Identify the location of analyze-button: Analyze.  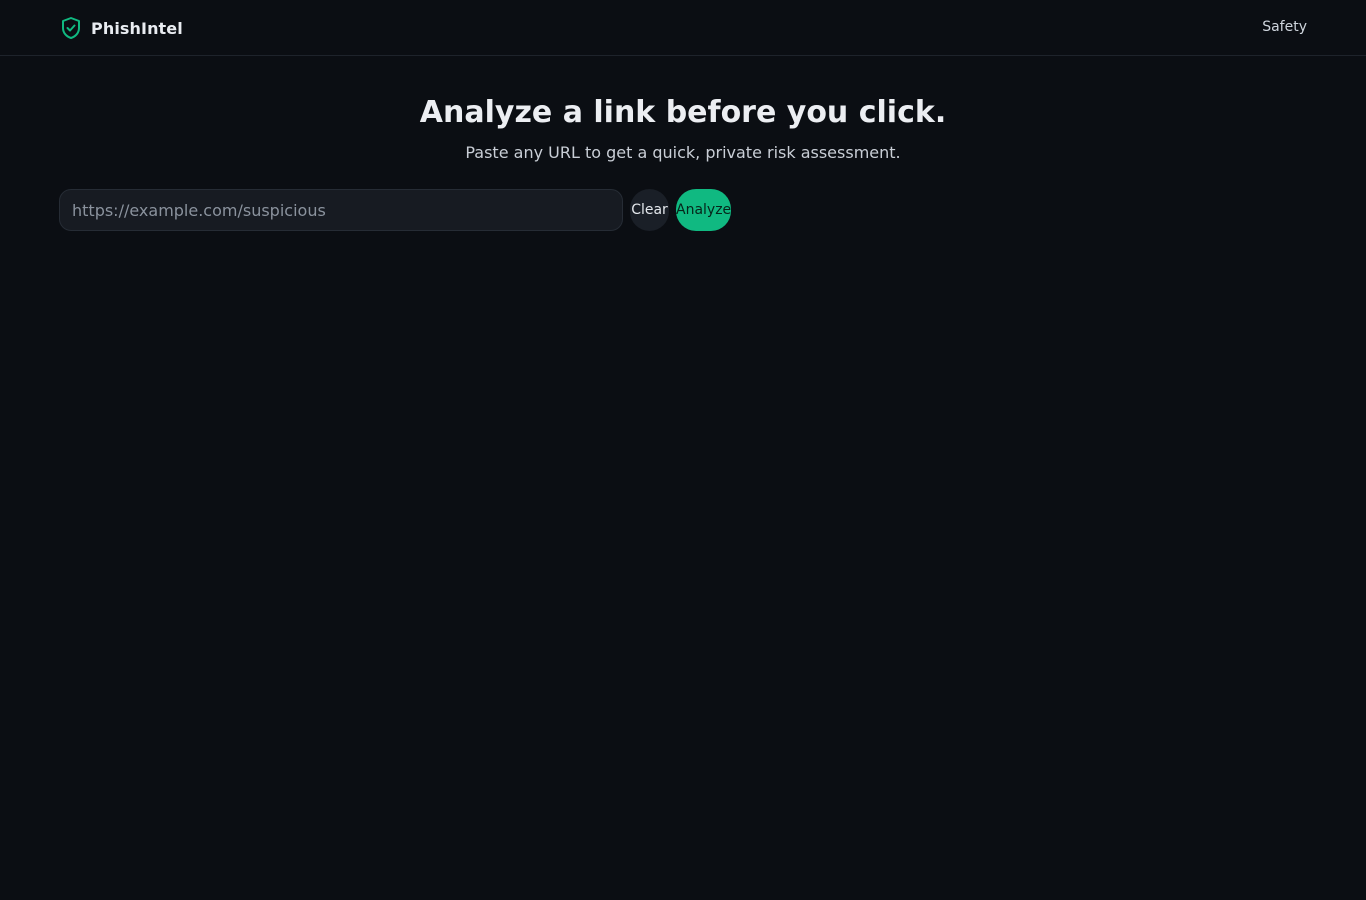
(703, 210).